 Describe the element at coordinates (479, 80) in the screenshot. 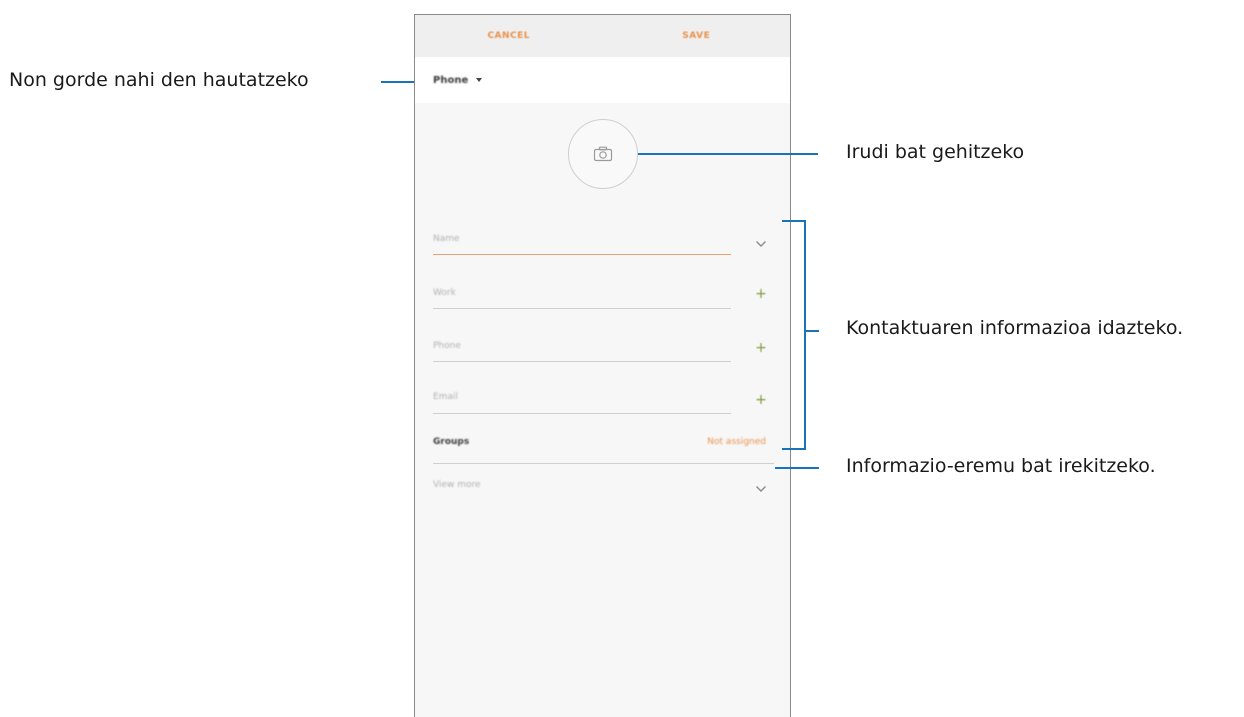

I see `caret-down-icon` at that location.